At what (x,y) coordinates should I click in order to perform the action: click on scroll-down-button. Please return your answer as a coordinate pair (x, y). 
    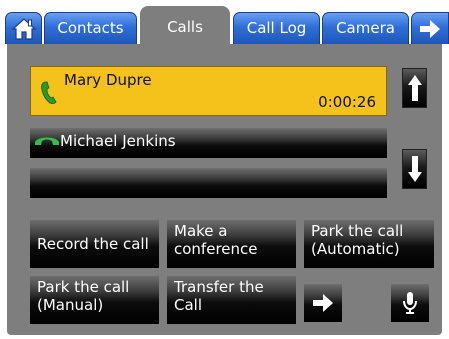
    Looking at the image, I should click on (414, 169).